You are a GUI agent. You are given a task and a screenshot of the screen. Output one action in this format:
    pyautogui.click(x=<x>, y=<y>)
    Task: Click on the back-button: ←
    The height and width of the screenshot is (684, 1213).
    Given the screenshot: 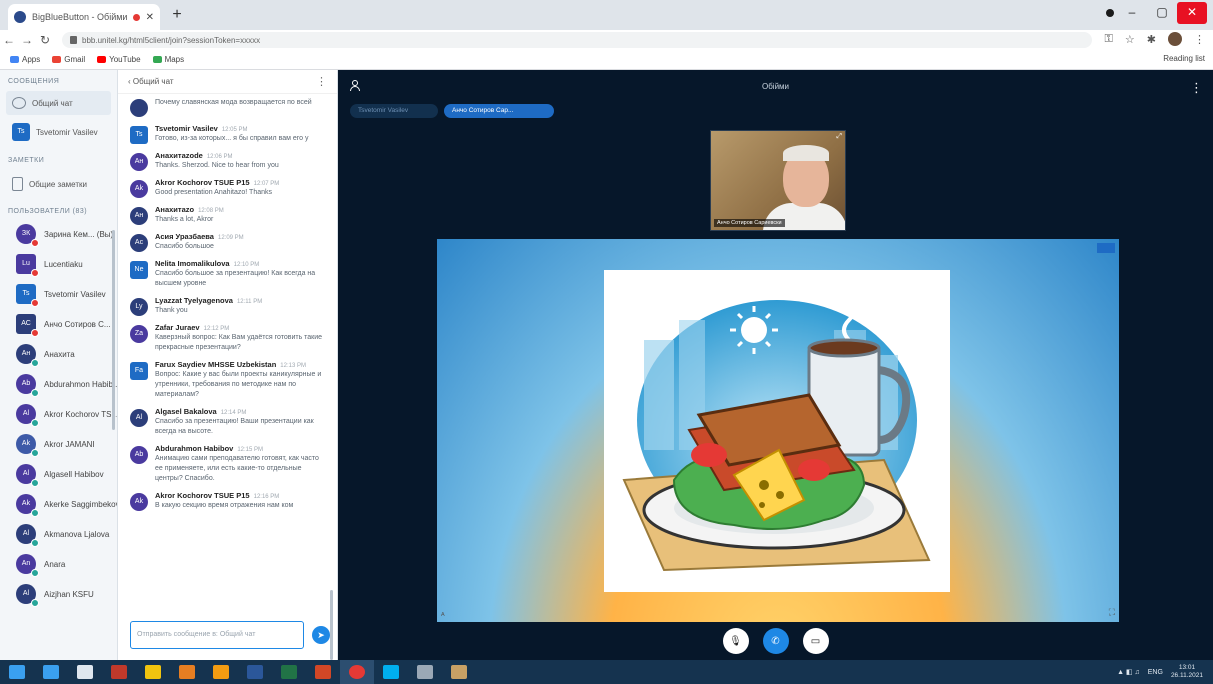 What is the action you would take?
    pyautogui.click(x=9, y=40)
    